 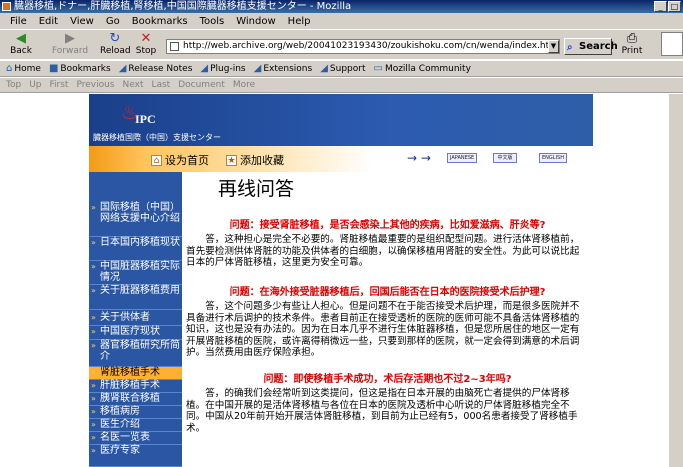 I want to click on sidebar-item-liver-surgery: 肝脏移植手术, so click(x=135, y=386).